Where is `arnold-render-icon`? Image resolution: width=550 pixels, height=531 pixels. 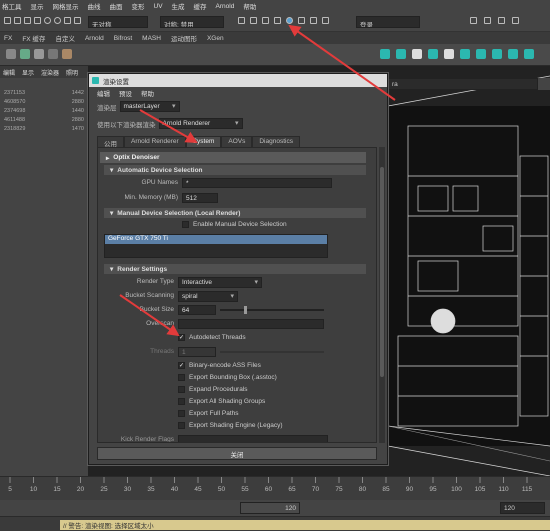
arnold-render-icon is located at coordinates (313, 20).